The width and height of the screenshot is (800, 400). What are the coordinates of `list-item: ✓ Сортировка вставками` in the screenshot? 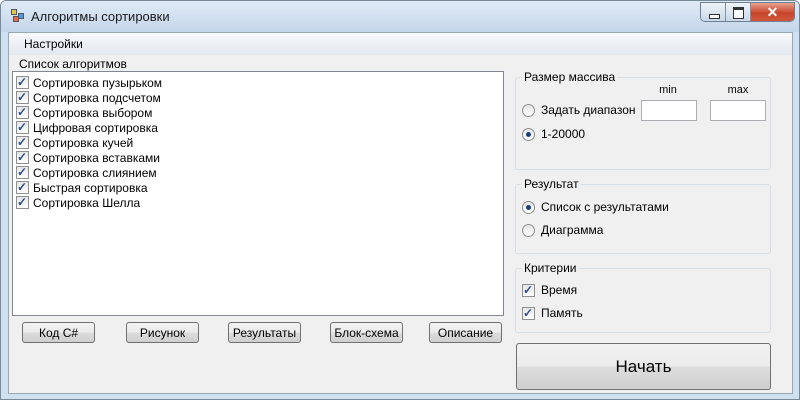 It's located at (88, 157).